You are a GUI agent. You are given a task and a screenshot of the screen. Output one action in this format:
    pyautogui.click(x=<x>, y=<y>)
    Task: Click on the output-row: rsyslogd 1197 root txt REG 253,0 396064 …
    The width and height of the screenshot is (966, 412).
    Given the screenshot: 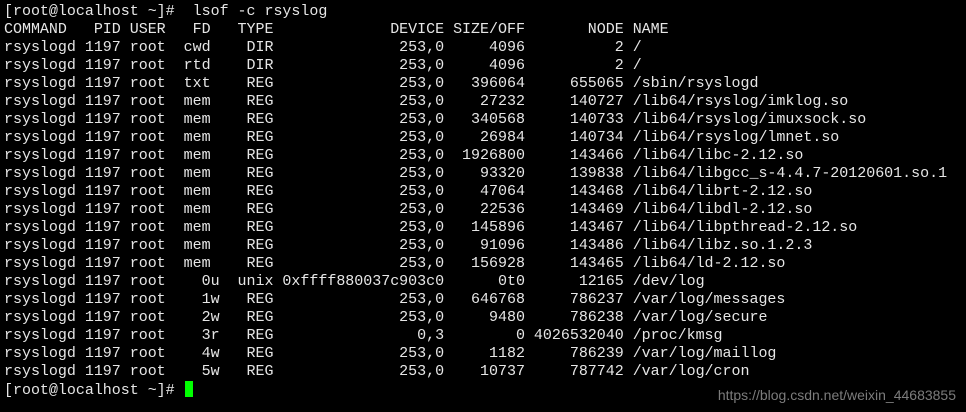 What is the action you would take?
    pyautogui.click(x=381, y=83)
    